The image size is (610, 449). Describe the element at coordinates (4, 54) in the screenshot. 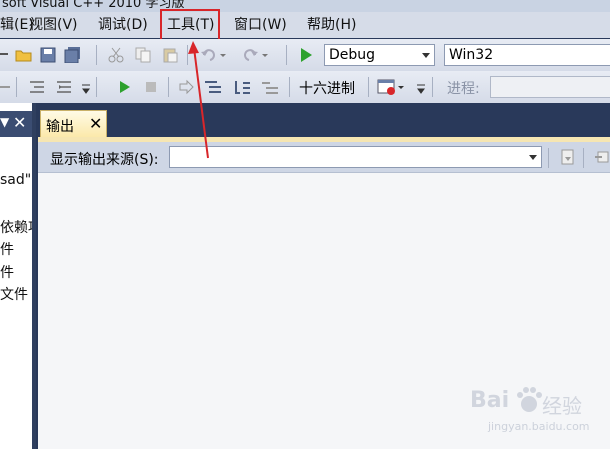

I see `dropdown-icon` at that location.